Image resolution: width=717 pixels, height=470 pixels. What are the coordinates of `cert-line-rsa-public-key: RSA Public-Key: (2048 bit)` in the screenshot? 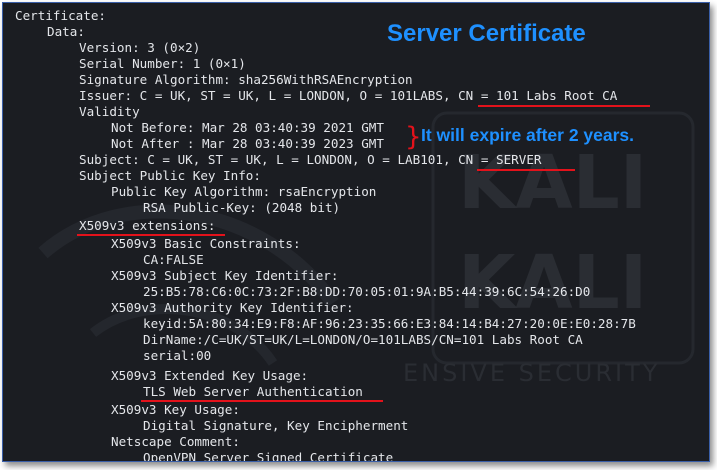 It's located at (242, 207).